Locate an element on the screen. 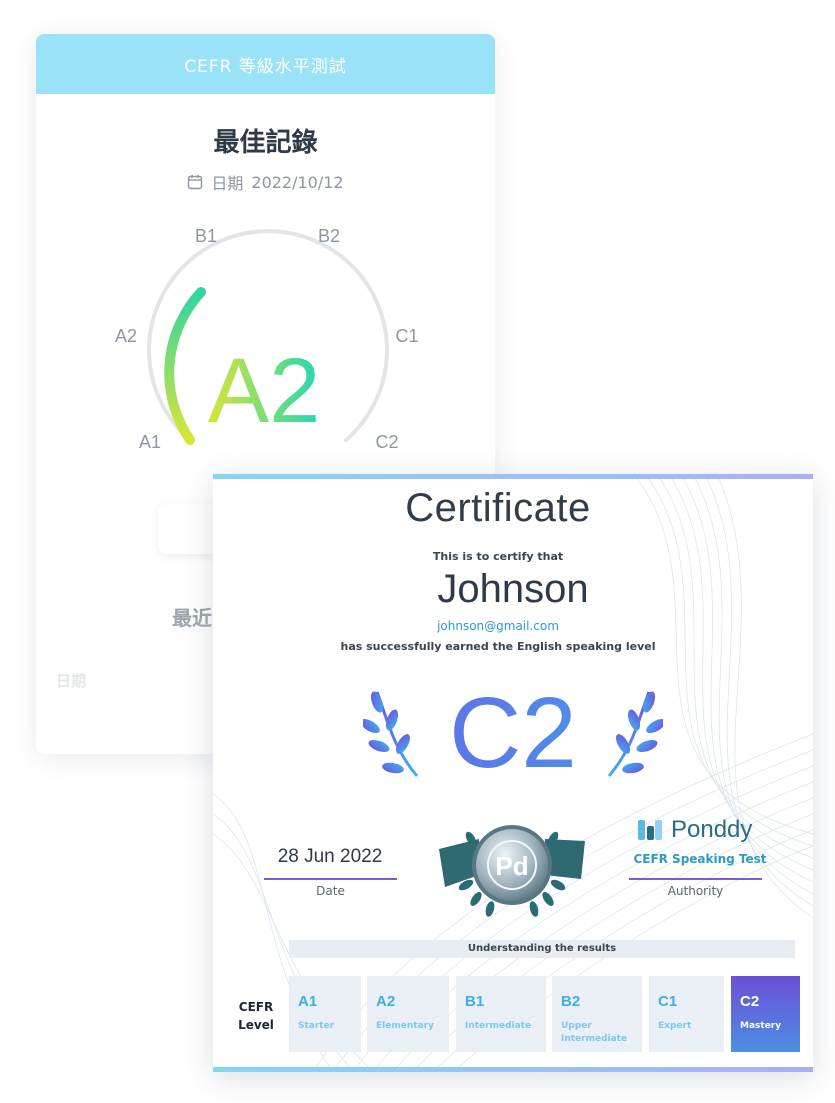 The height and width of the screenshot is (1103, 835). recipient-email: johnson@gmail.com is located at coordinates (498, 626).